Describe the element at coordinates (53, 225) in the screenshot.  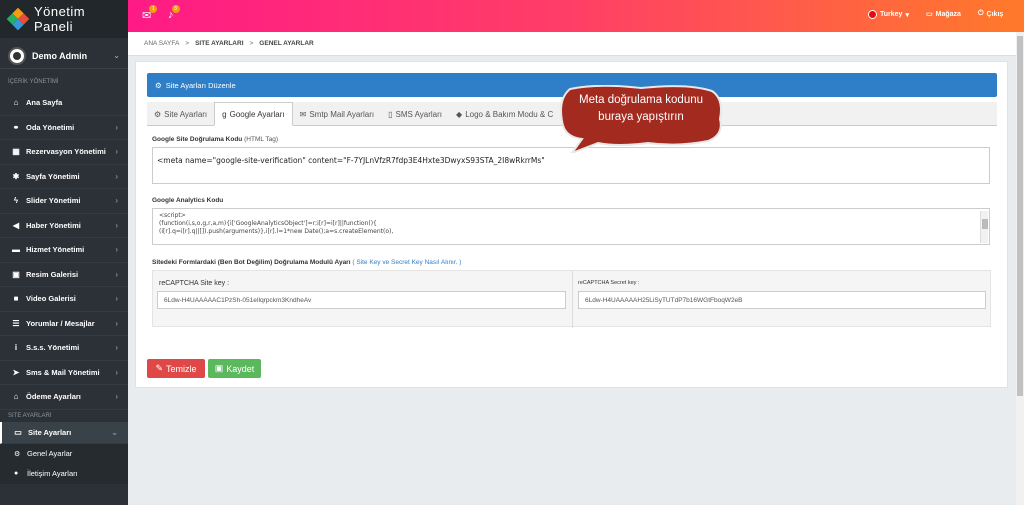
I see `sidebar-item-label: Haber Yönetimi` at that location.